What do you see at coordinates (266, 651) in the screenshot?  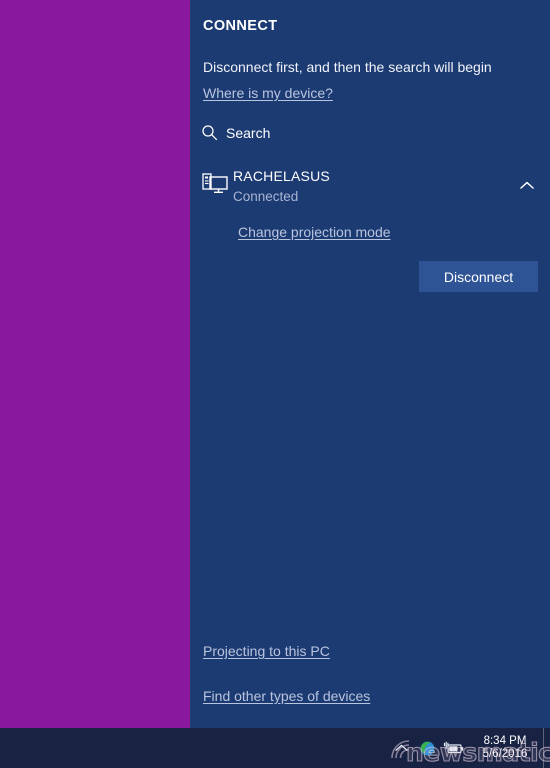 I see `projecting-to-this-pc-link: Projecting to this PC` at bounding box center [266, 651].